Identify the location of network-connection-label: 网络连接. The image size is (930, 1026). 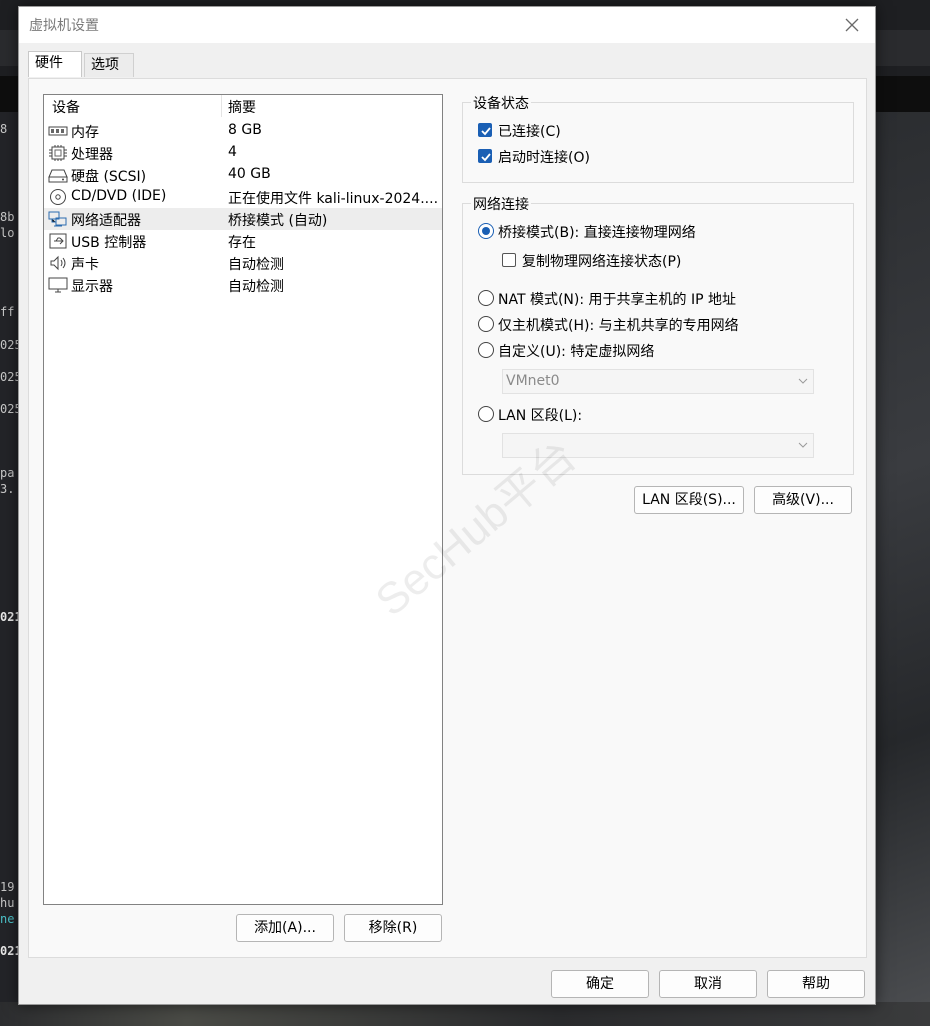
(501, 204).